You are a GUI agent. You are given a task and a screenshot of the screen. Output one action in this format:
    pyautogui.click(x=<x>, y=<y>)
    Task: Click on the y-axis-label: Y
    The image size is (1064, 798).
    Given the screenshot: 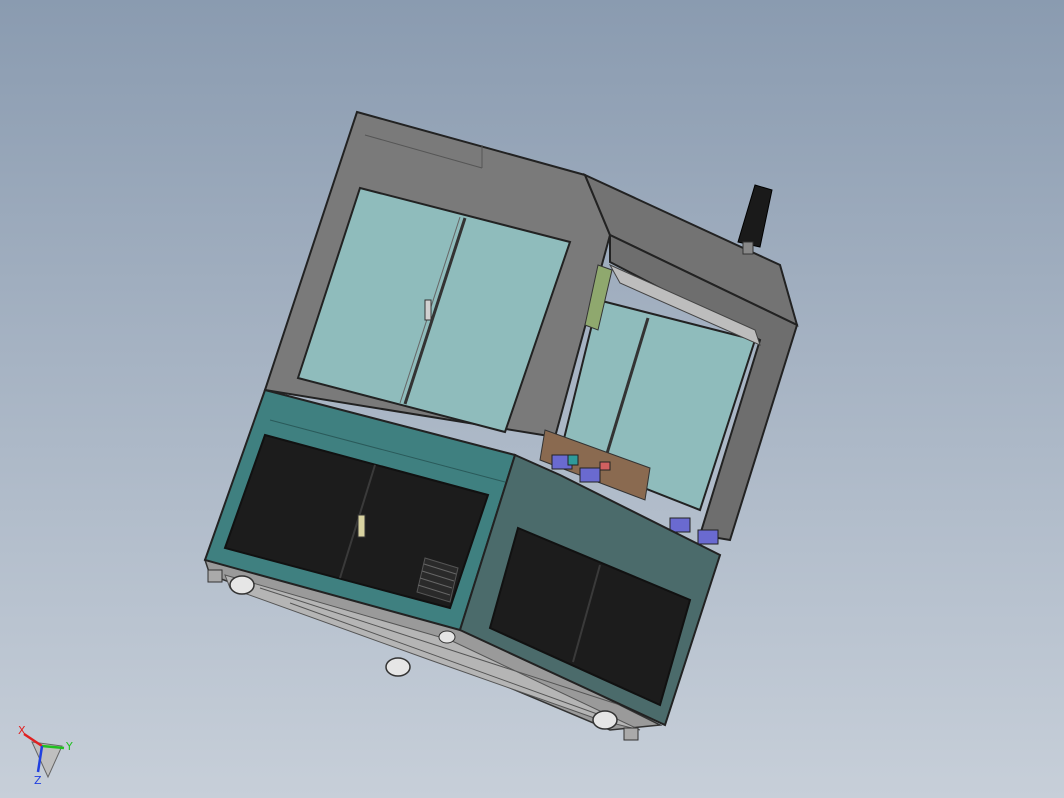 What is the action you would take?
    pyautogui.click(x=69, y=746)
    